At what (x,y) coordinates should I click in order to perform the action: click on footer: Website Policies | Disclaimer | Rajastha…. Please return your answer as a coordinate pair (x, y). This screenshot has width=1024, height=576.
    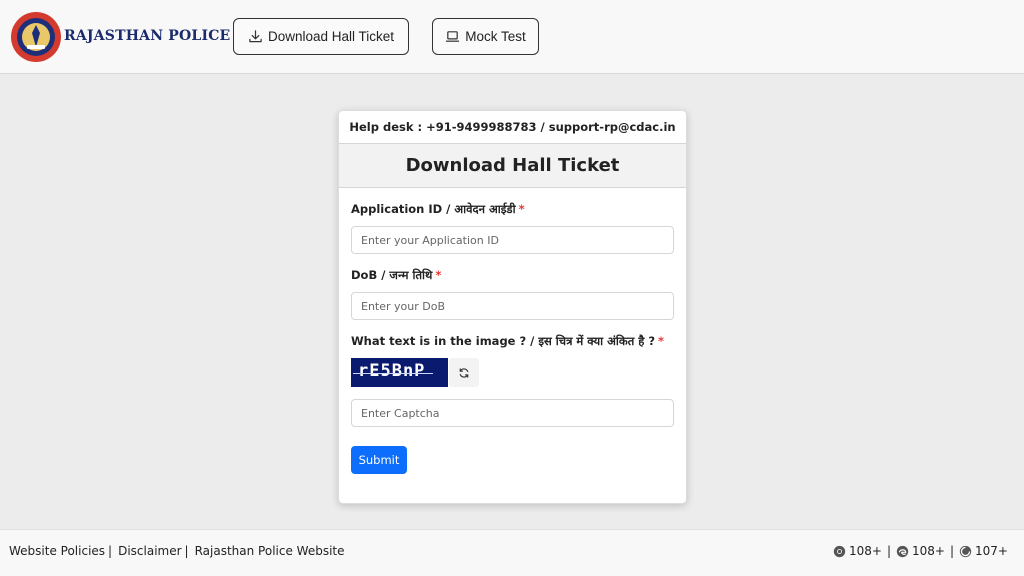
    Looking at the image, I should click on (512, 552).